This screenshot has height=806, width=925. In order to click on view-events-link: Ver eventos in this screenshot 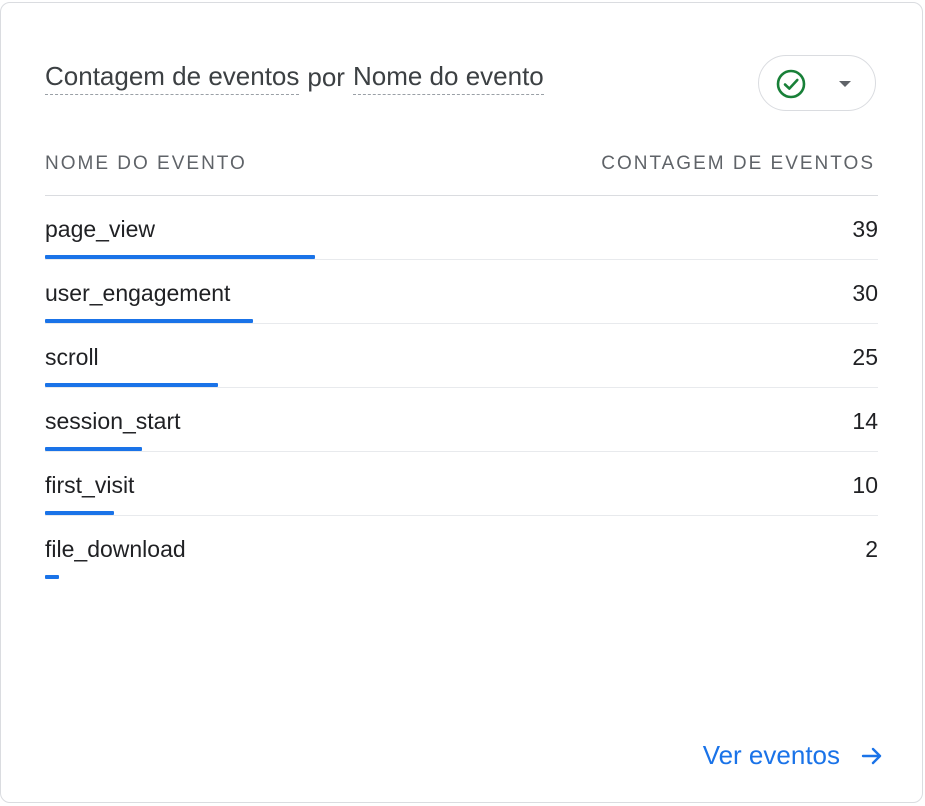, I will do `click(793, 755)`.